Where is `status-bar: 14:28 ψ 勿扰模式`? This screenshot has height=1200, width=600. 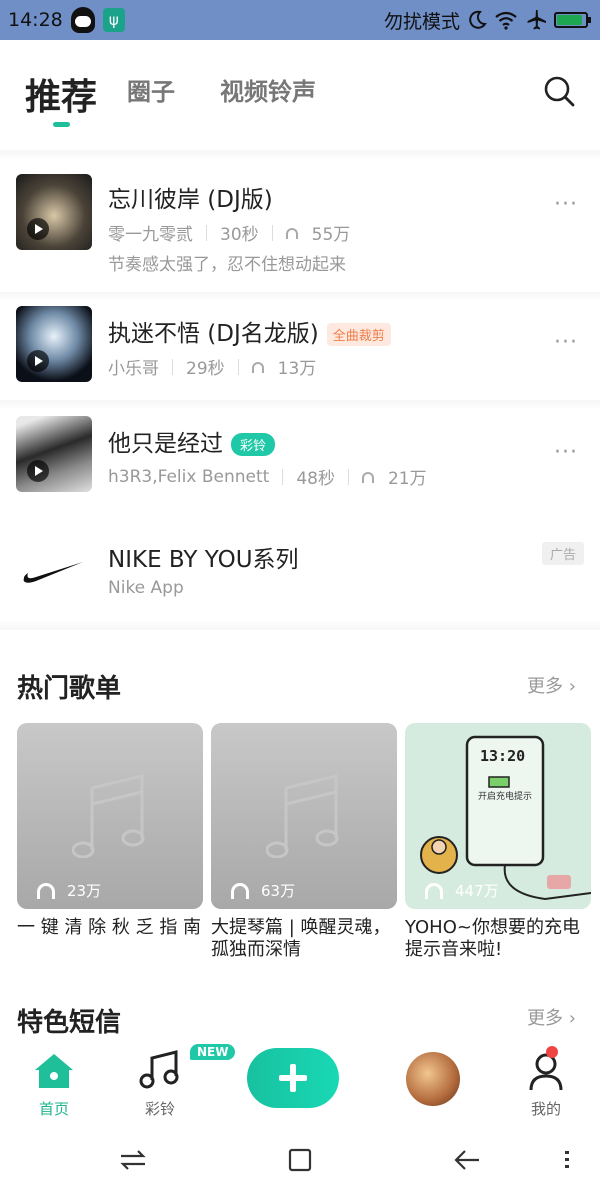 status-bar: 14:28 ψ 勿扰模式 is located at coordinates (300, 20).